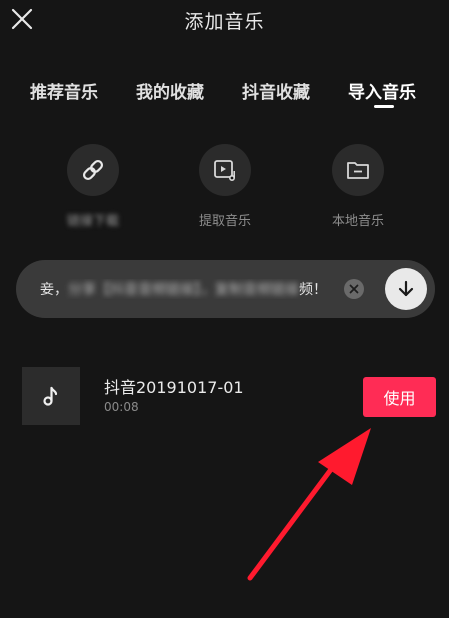  I want to click on music-cover, so click(51, 396).